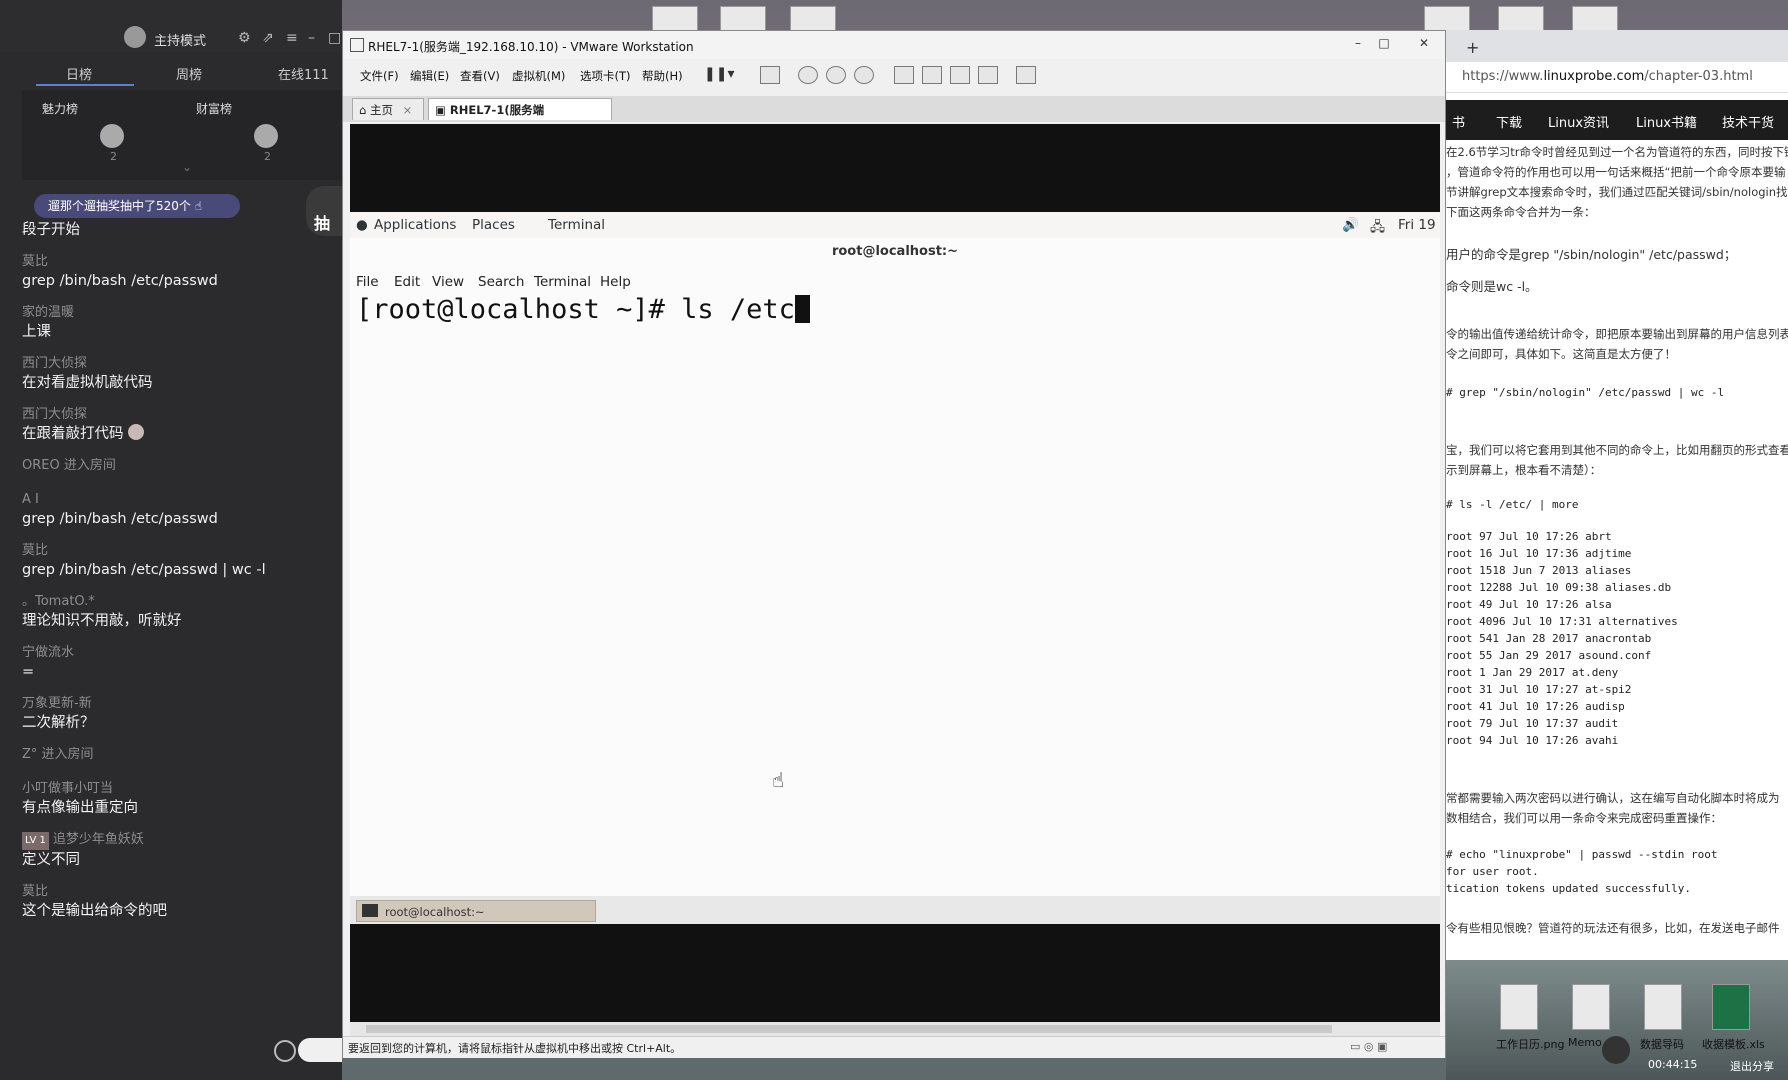 The image size is (1788, 1080). I want to click on network-icon: 🖧, so click(1377, 228).